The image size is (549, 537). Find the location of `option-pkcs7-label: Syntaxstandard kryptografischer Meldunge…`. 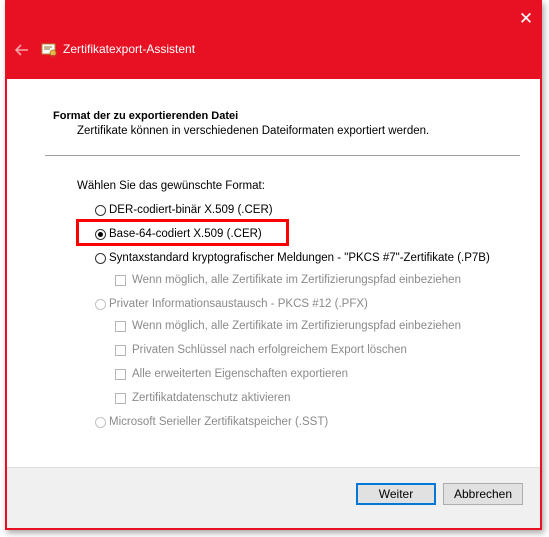

option-pkcs7-label: Syntaxstandard kryptografischer Meldunge… is located at coordinates (299, 258).